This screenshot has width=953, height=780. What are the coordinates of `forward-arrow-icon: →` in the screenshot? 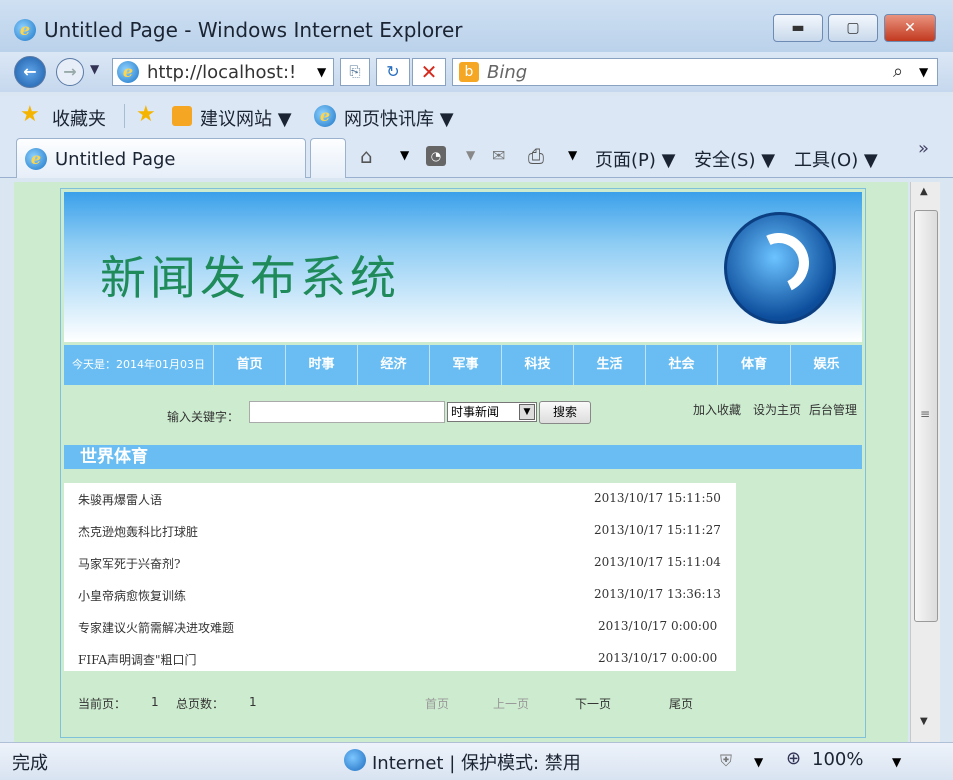 It's located at (70, 72).